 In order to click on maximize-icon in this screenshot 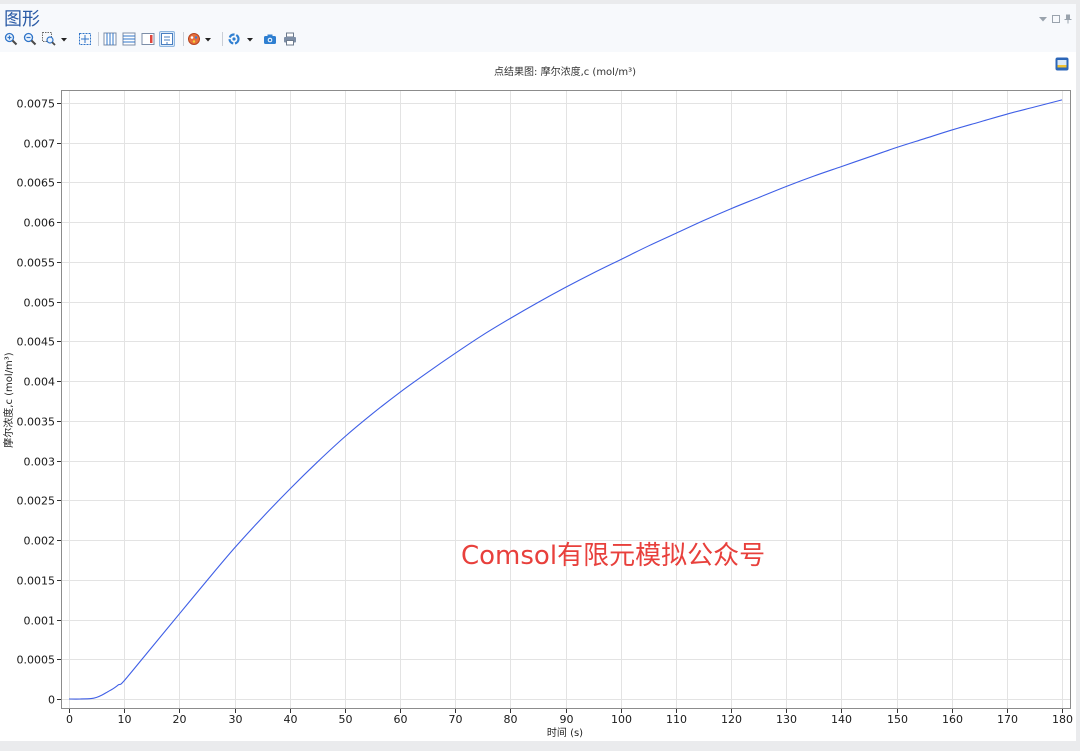, I will do `click(1056, 19)`.